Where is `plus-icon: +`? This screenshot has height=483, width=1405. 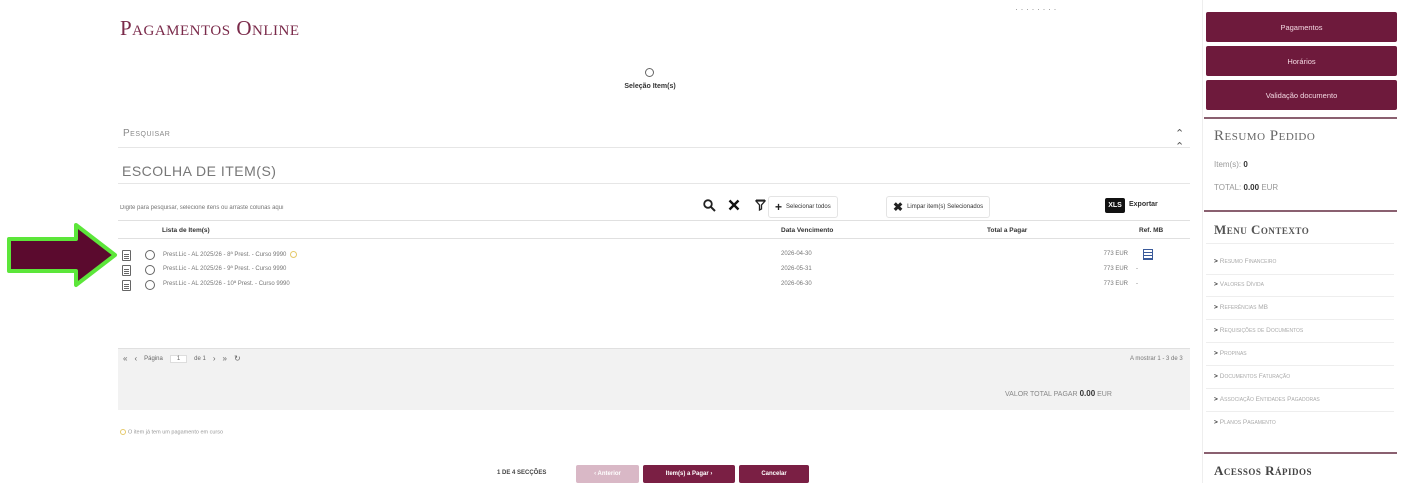 plus-icon: + is located at coordinates (779, 207).